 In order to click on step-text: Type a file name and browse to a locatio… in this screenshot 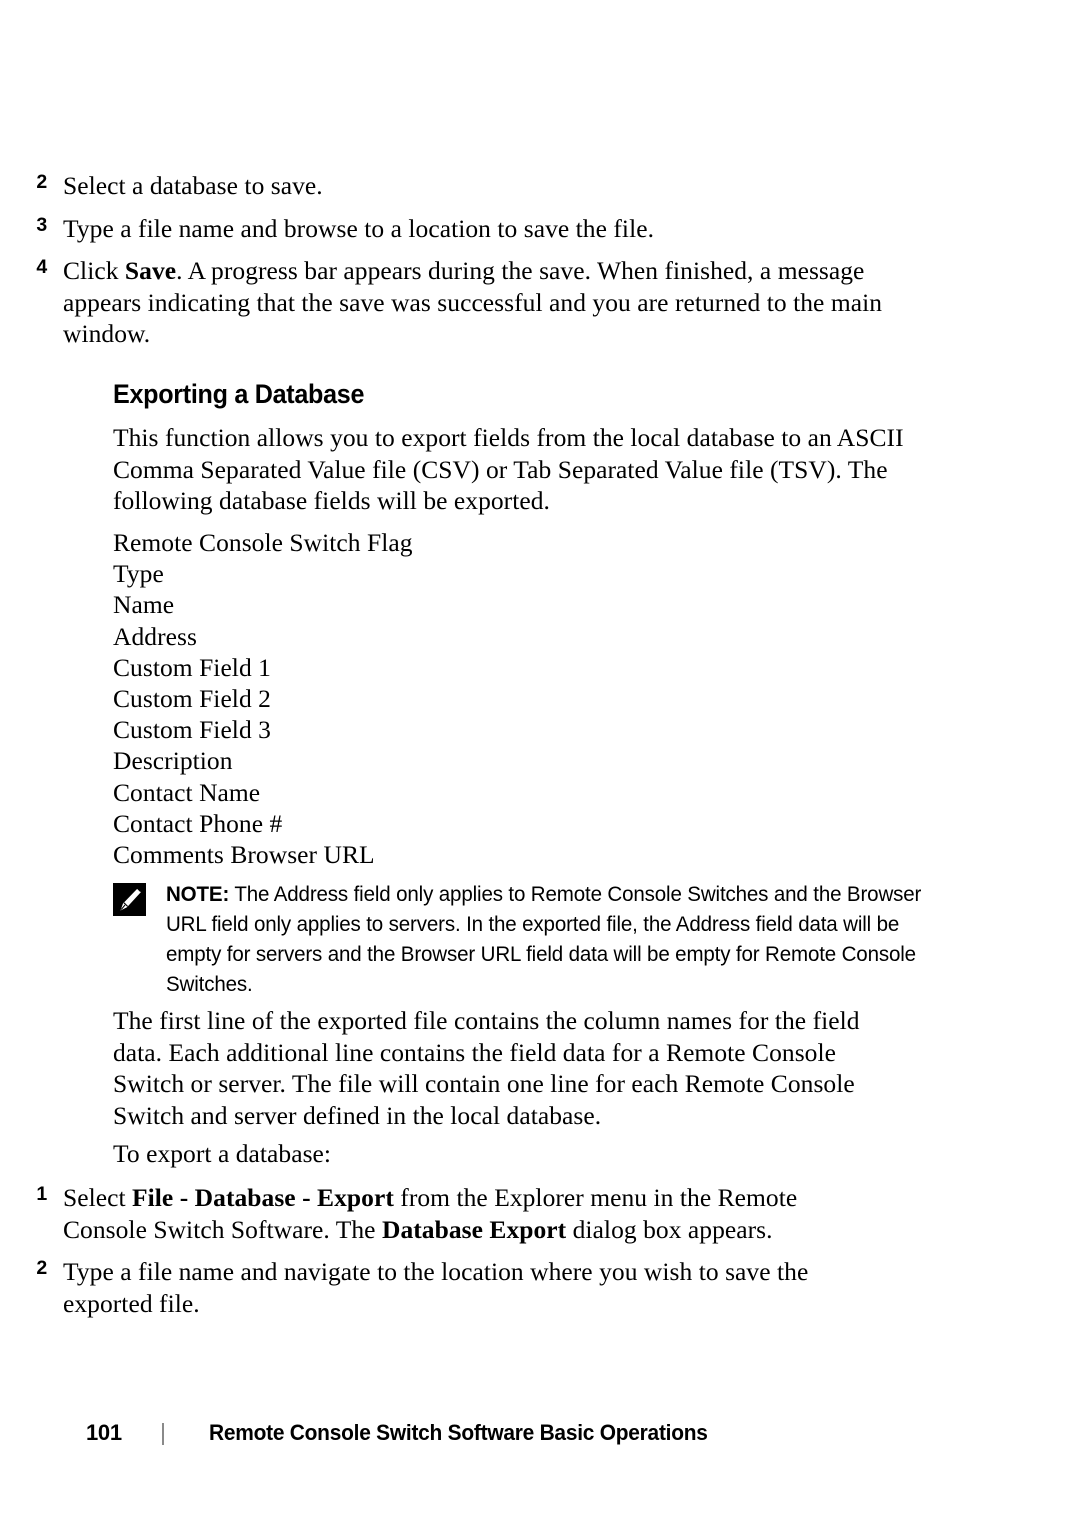, I will do `click(358, 228)`.